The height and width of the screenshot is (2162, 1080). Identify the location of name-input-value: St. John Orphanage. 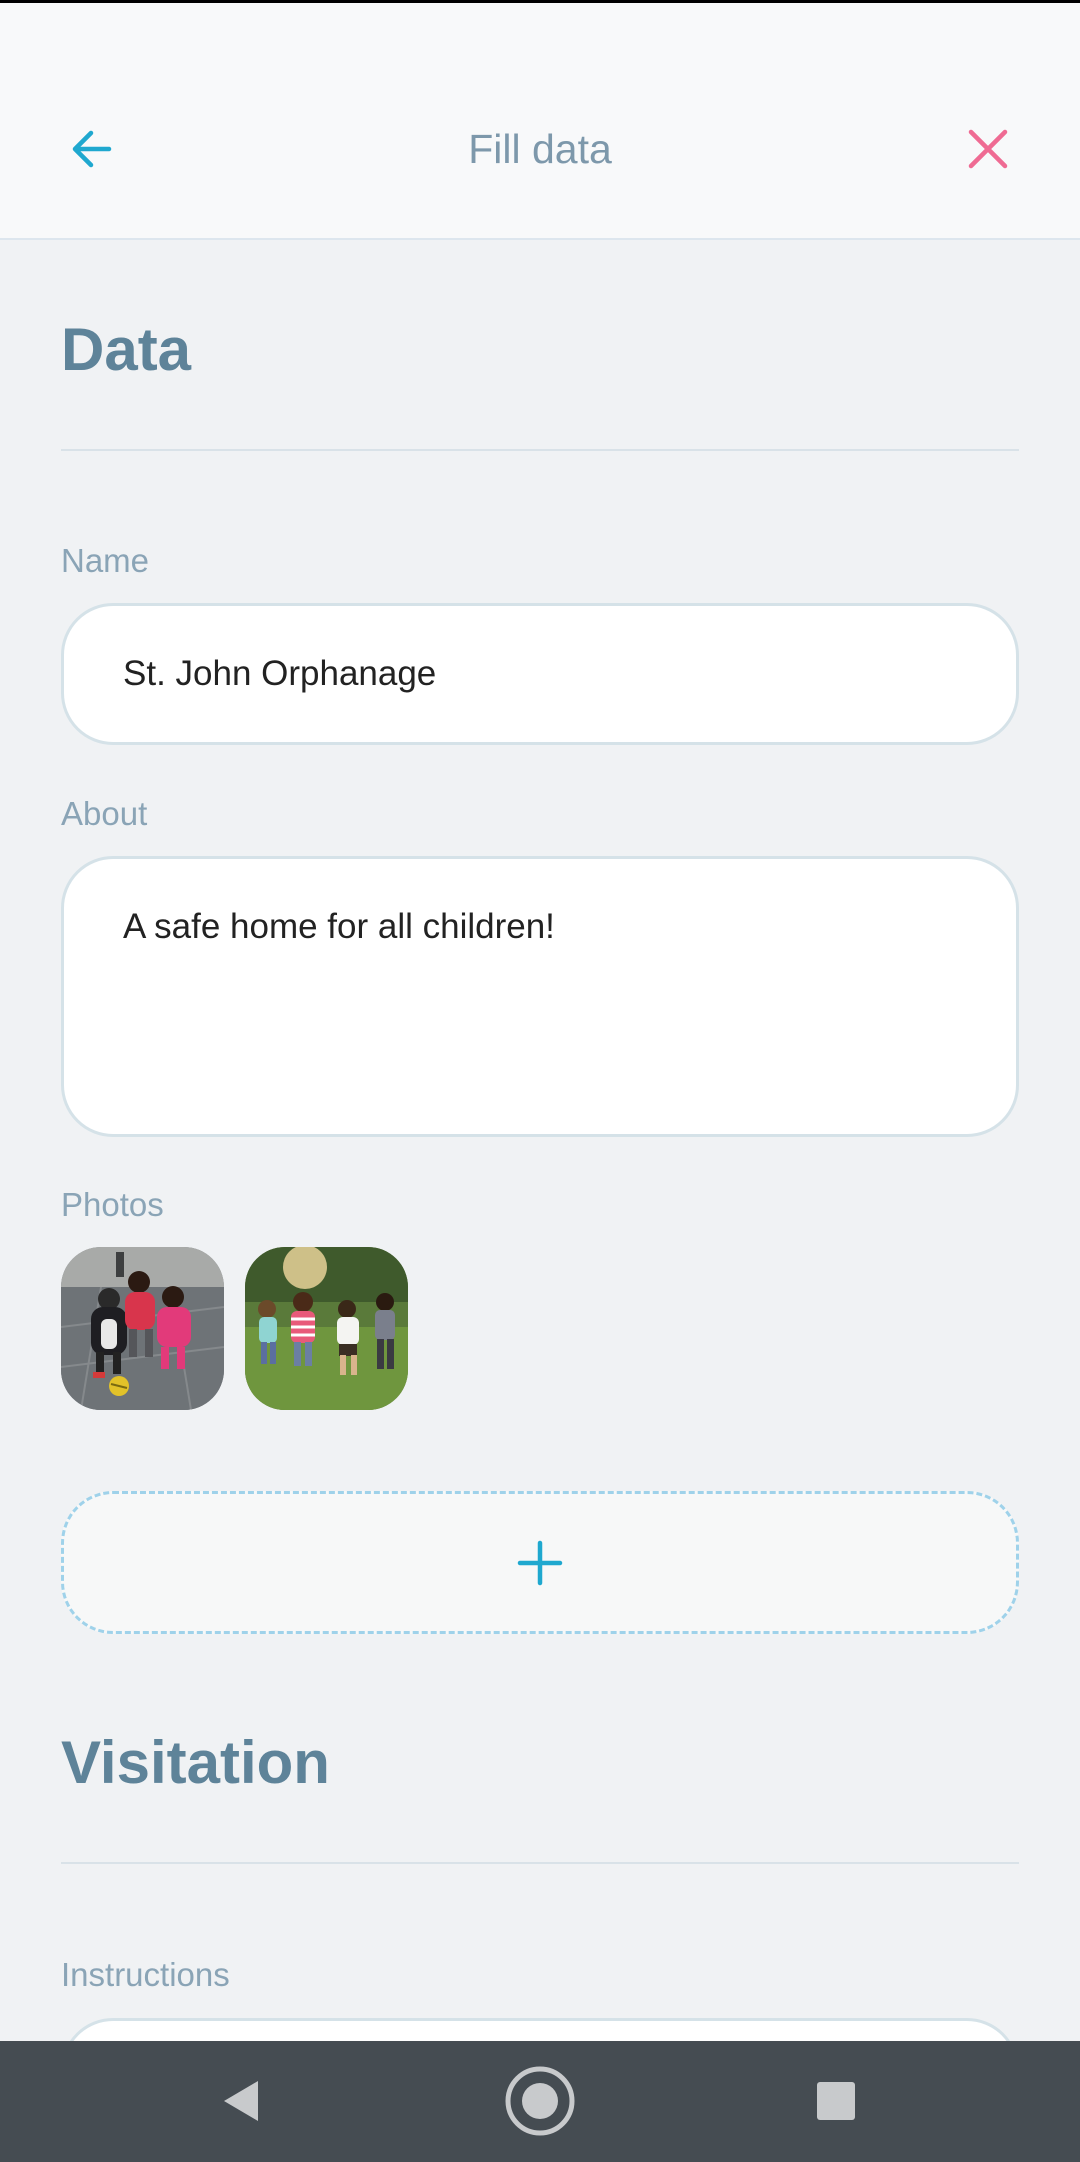
(280, 673).